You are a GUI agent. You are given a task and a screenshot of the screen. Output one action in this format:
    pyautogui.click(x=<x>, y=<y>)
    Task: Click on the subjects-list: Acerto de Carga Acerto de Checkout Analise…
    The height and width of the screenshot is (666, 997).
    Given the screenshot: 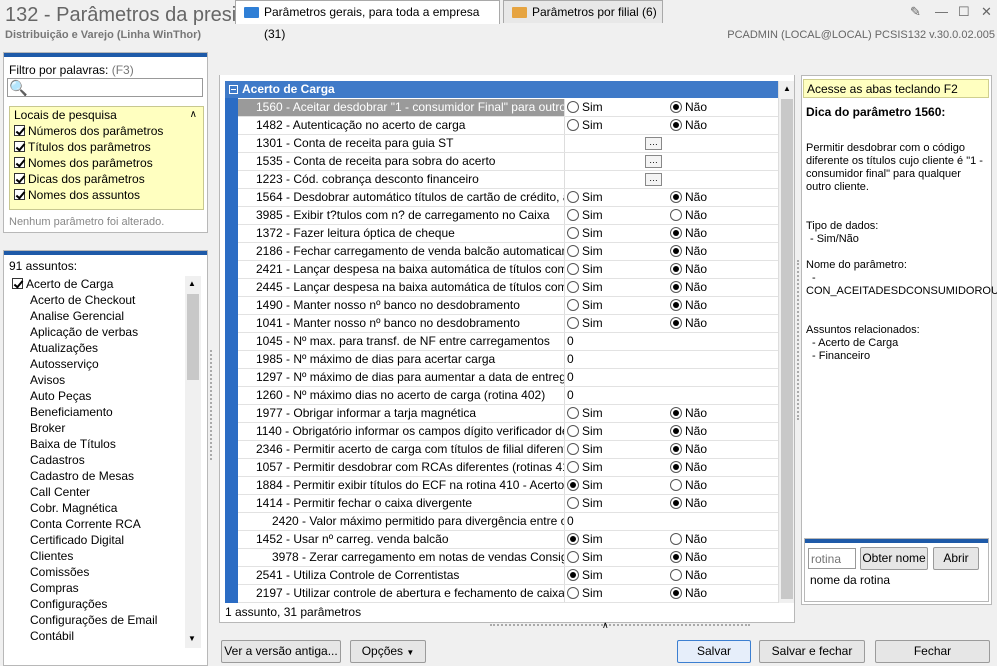 What is the action you would take?
    pyautogui.click(x=102, y=462)
    